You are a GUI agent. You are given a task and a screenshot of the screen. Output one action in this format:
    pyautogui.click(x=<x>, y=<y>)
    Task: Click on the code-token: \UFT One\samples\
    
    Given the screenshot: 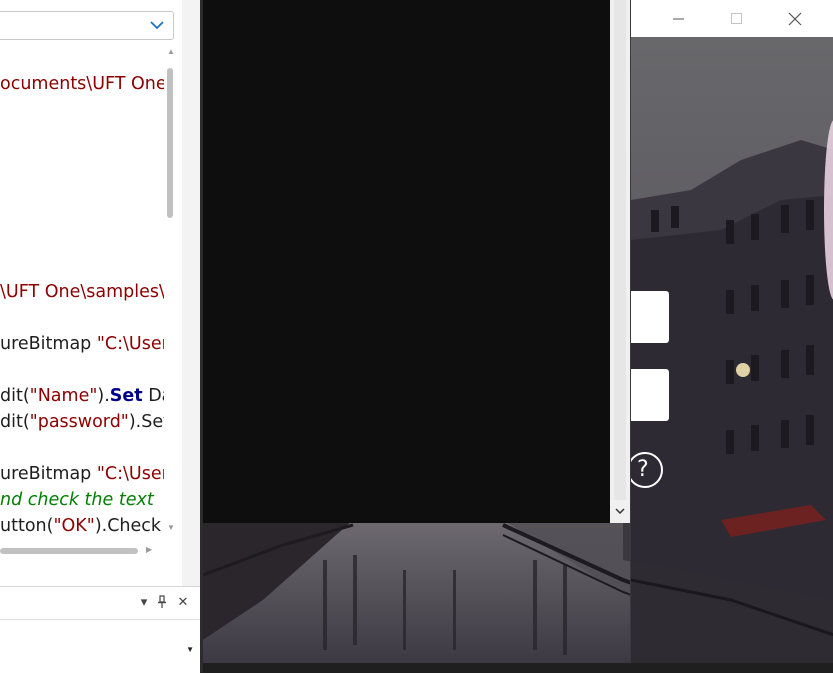 What is the action you would take?
    pyautogui.click(x=82, y=292)
    